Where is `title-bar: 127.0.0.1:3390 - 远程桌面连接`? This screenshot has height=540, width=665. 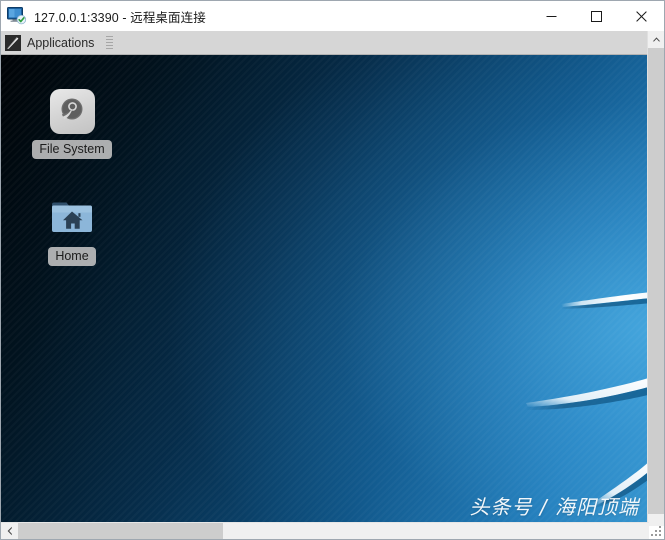
title-bar: 127.0.0.1:3390 - 远程桌面连接 is located at coordinates (332, 16).